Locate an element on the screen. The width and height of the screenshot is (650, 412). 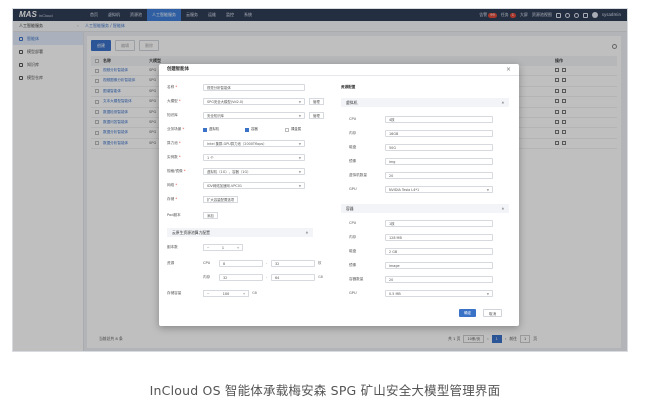
instance-count-label: 实例数 * is located at coordinates (174, 157).